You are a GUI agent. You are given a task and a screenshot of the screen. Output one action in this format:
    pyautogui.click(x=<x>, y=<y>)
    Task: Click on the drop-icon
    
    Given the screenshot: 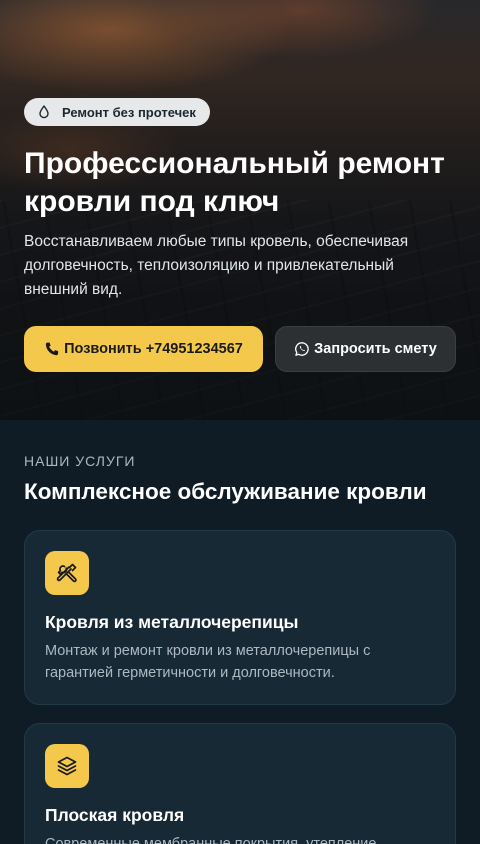 What is the action you would take?
    pyautogui.click(x=44, y=112)
    